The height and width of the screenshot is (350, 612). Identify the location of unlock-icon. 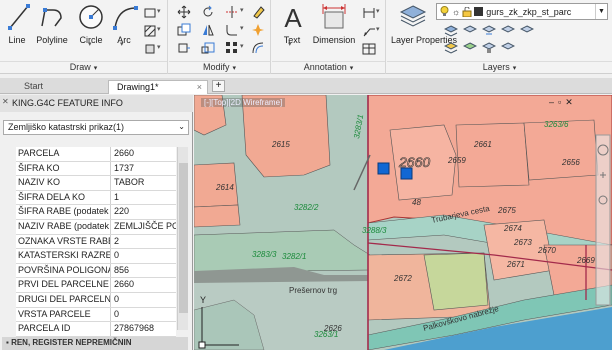
(467, 11).